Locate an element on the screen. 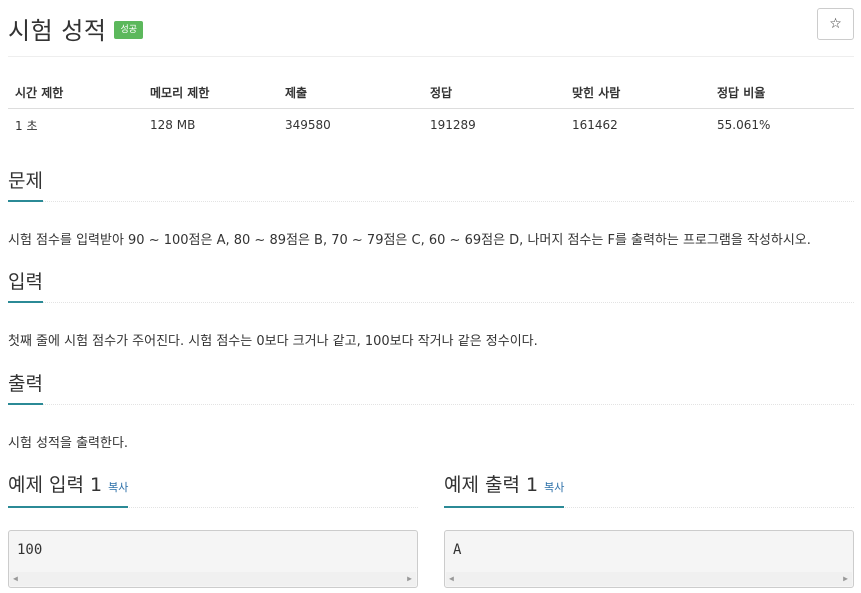 Image resolution: width=861 pixels, height=593 pixels. header-submissions: 제출 is located at coordinates (350, 93).